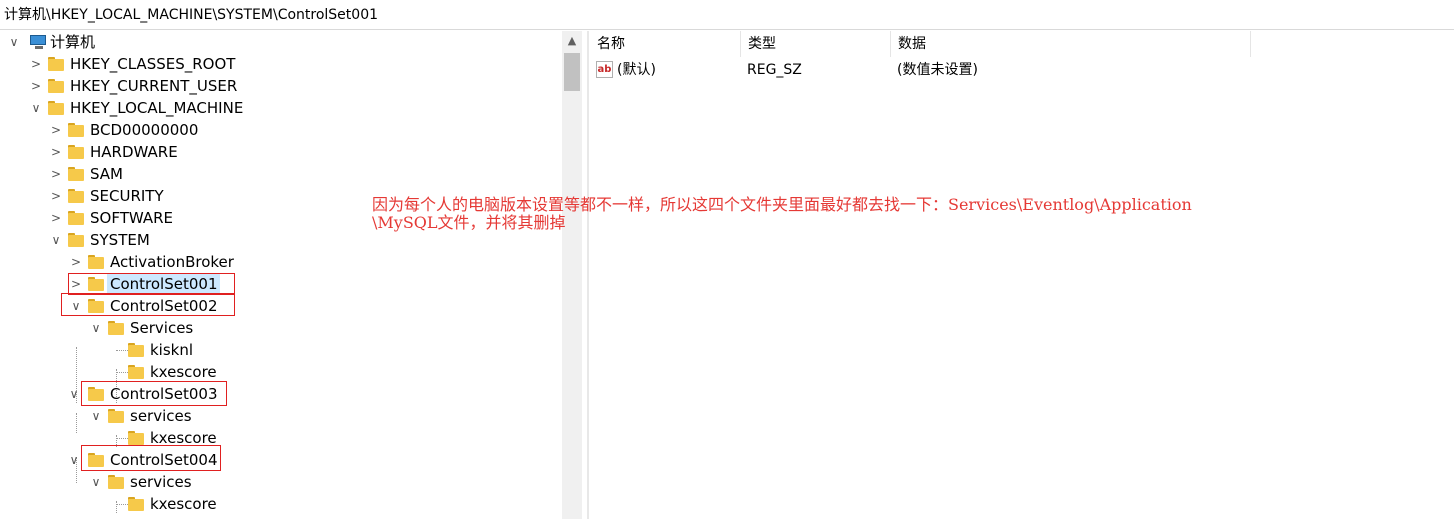  Describe the element at coordinates (636, 70) in the screenshot. I see `value-name: (默认)` at that location.